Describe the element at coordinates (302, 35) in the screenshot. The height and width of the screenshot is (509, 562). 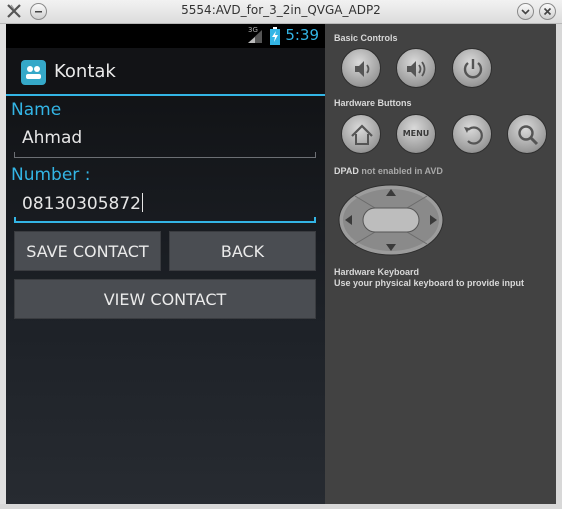
I see `status-clock: 5:39` at that location.